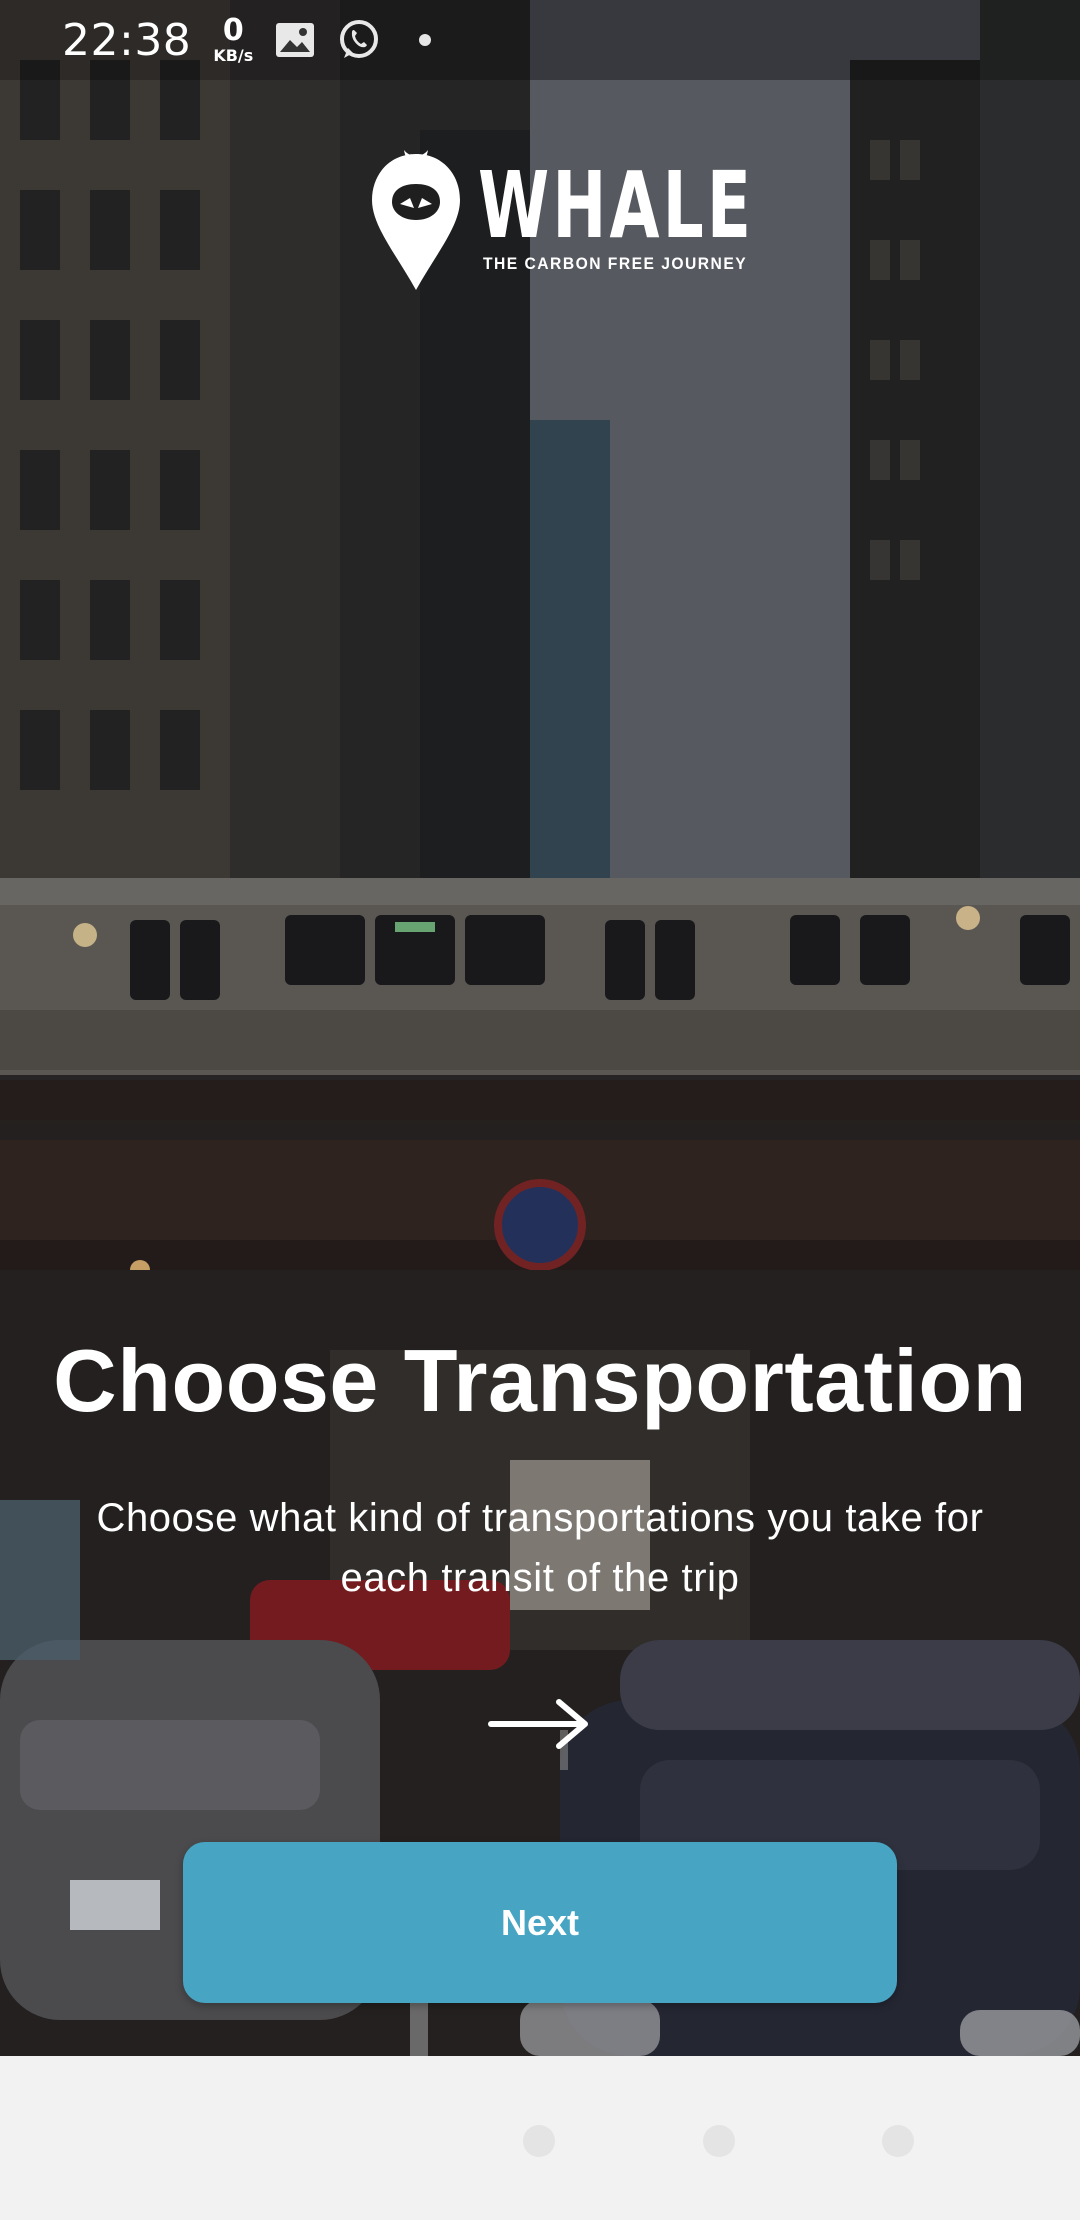  What do you see at coordinates (616, 205) in the screenshot?
I see `brand-name: WHALE` at bounding box center [616, 205].